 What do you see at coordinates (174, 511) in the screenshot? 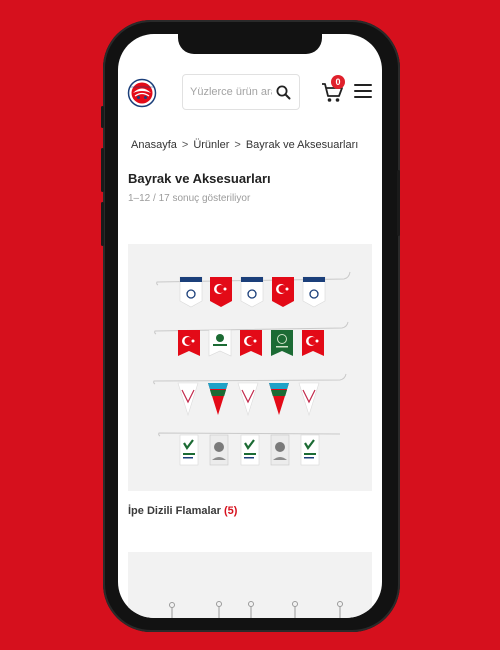
I see `product-name: İpe Dizili Flamalar` at bounding box center [174, 511].